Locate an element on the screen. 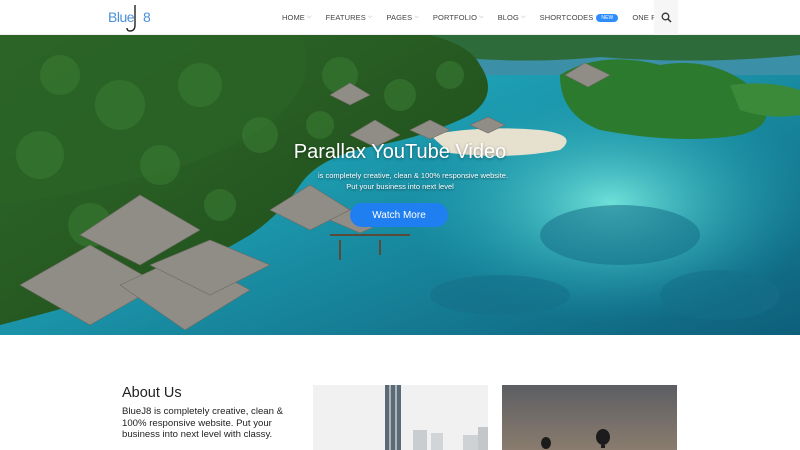 Image resolution: width=800 pixels, height=450 pixels. nav-item-label: PAGES is located at coordinates (399, 17).